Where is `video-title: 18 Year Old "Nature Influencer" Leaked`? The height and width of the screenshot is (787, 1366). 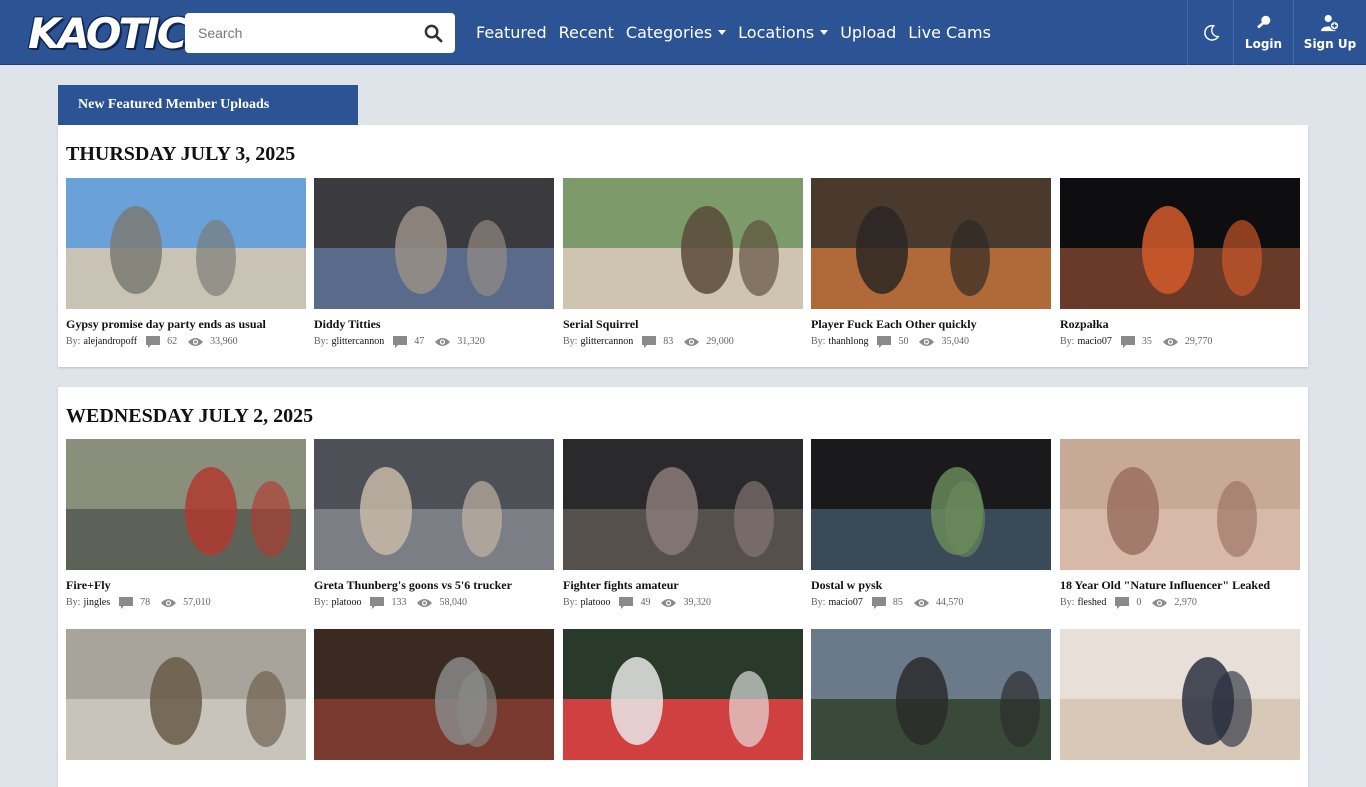
video-title: 18 Year Old "Nature Influencer" Leaked is located at coordinates (1180, 585).